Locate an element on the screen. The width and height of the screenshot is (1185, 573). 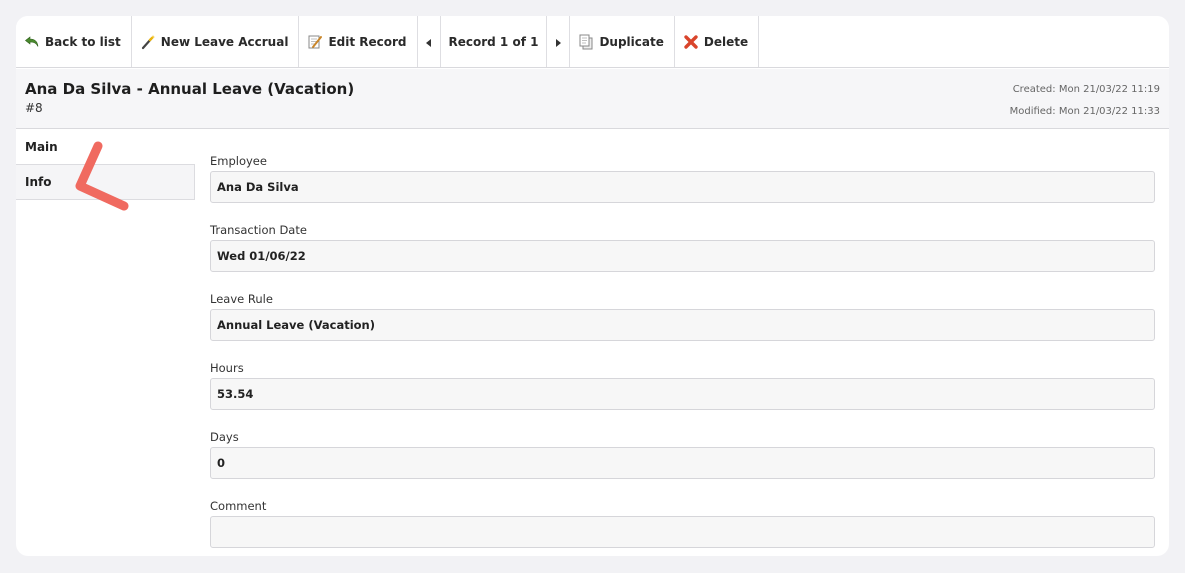
comment-field: Comment is located at coordinates (682, 527).